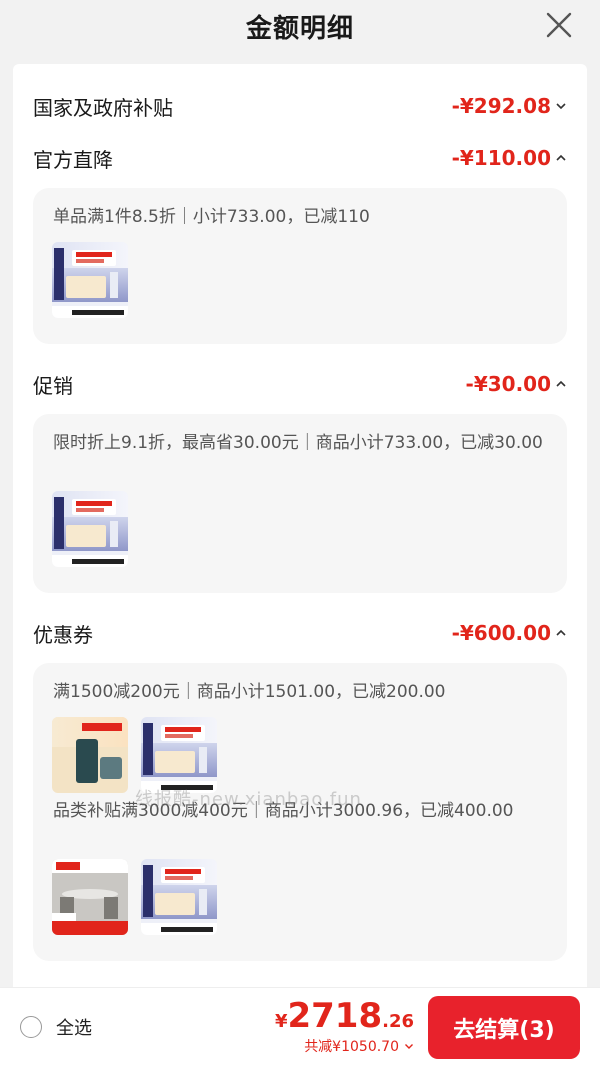  Describe the element at coordinates (351, 1047) in the screenshot. I see `saved-text: 共减¥1050.70` at that location.